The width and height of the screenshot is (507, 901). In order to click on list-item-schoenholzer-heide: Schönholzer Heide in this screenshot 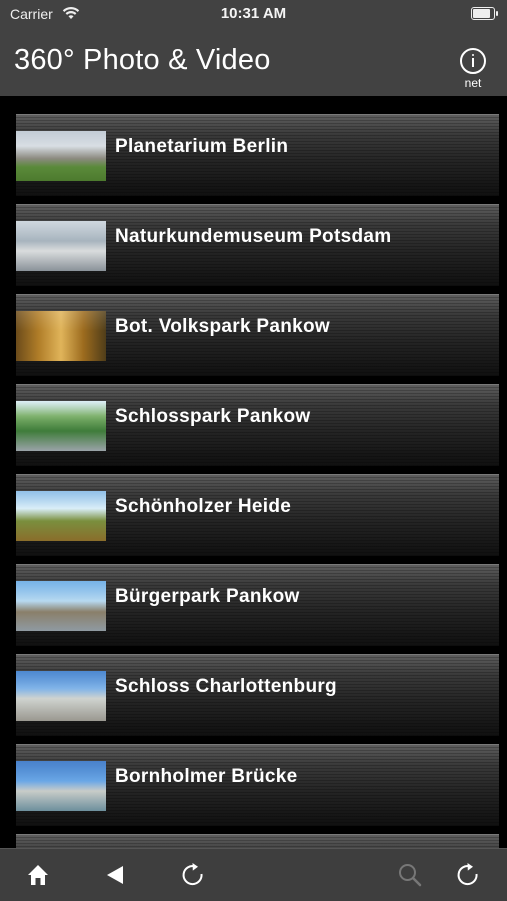, I will do `click(257, 515)`.